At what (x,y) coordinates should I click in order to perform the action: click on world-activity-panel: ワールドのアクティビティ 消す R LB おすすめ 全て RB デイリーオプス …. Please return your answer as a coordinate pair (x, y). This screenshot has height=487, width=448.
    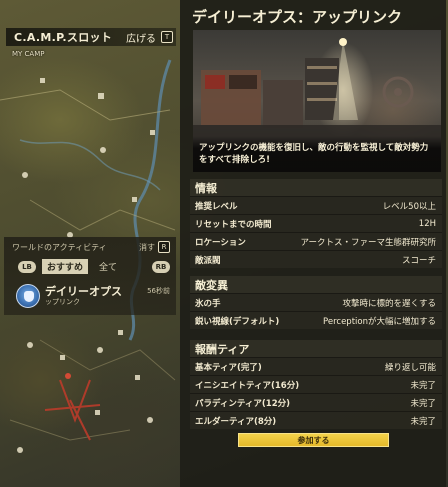
    Looking at the image, I should click on (90, 276).